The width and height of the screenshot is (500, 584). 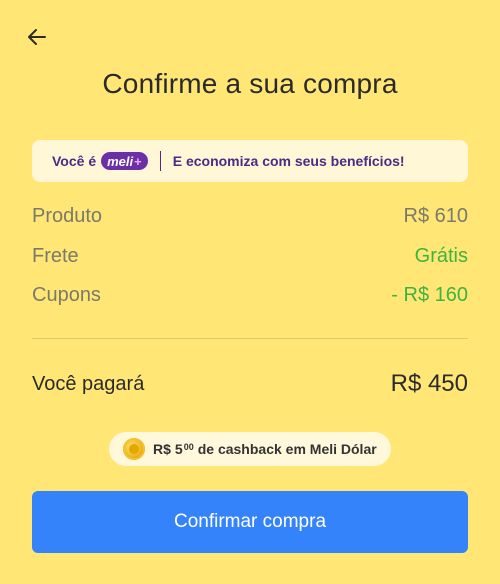 I want to click on arrow-left-icon, so click(x=37, y=37).